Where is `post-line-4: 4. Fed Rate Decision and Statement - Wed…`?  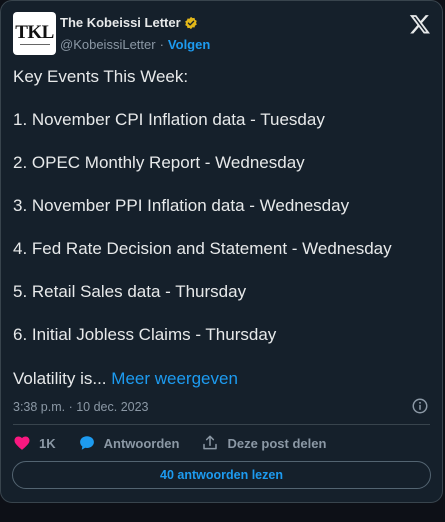
post-line-4: 4. Fed Rate Decision and Statement - Wed… is located at coordinates (202, 248).